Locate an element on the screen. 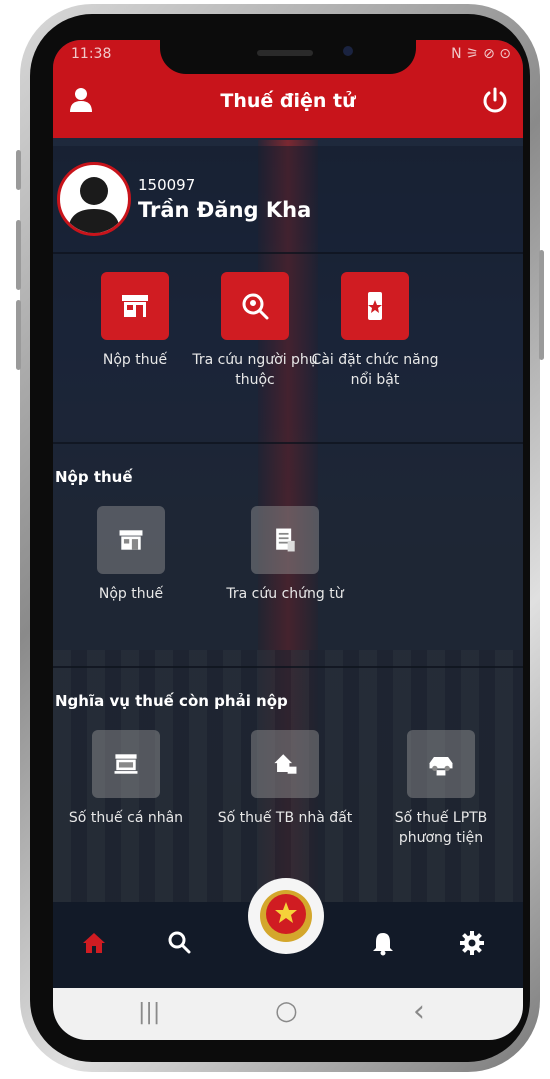  tile-label: Số thuế LPTB phương tiện is located at coordinates (441, 828).